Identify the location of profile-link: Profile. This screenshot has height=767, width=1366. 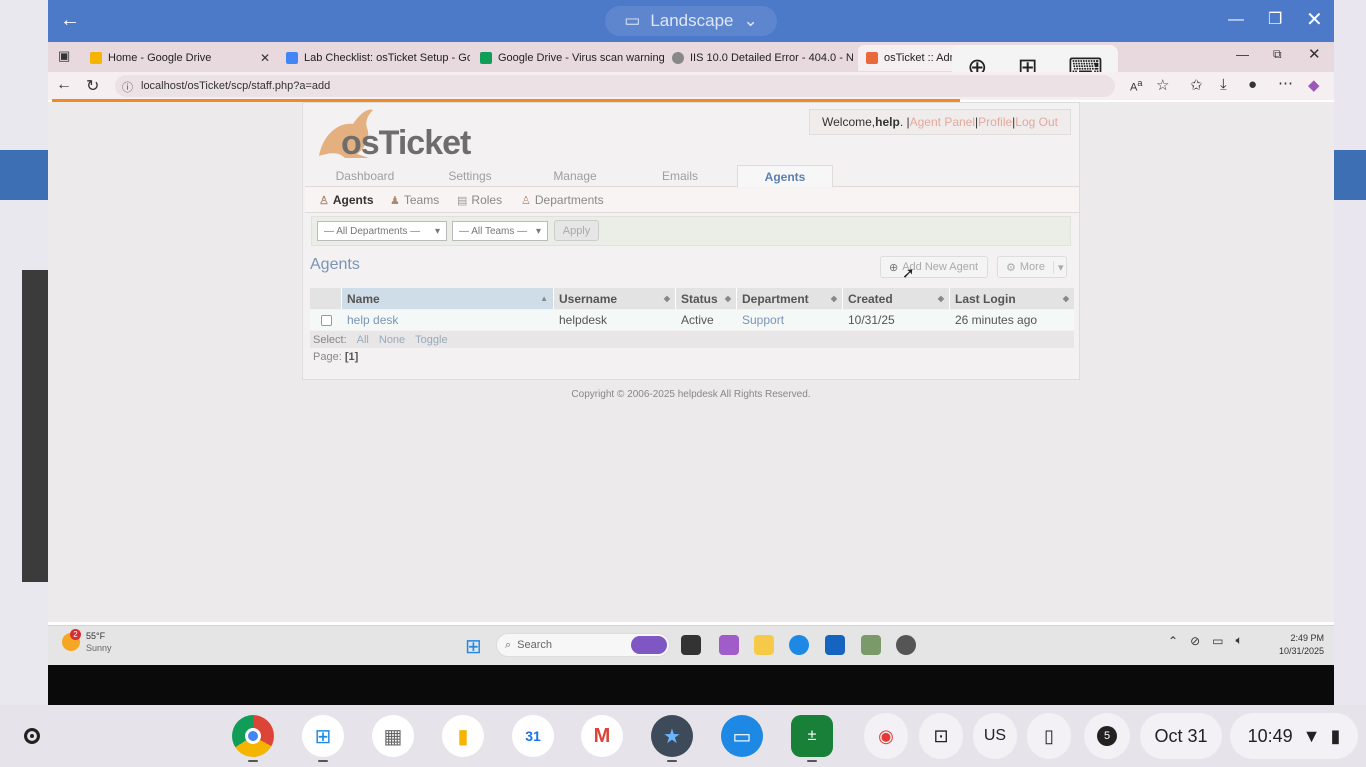
(995, 122).